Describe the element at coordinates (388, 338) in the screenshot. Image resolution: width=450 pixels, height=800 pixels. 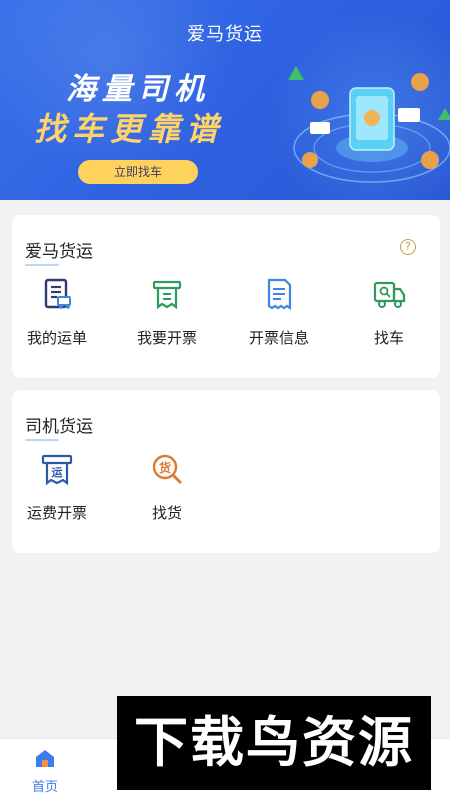
I see `find-car-label: 找车` at that location.